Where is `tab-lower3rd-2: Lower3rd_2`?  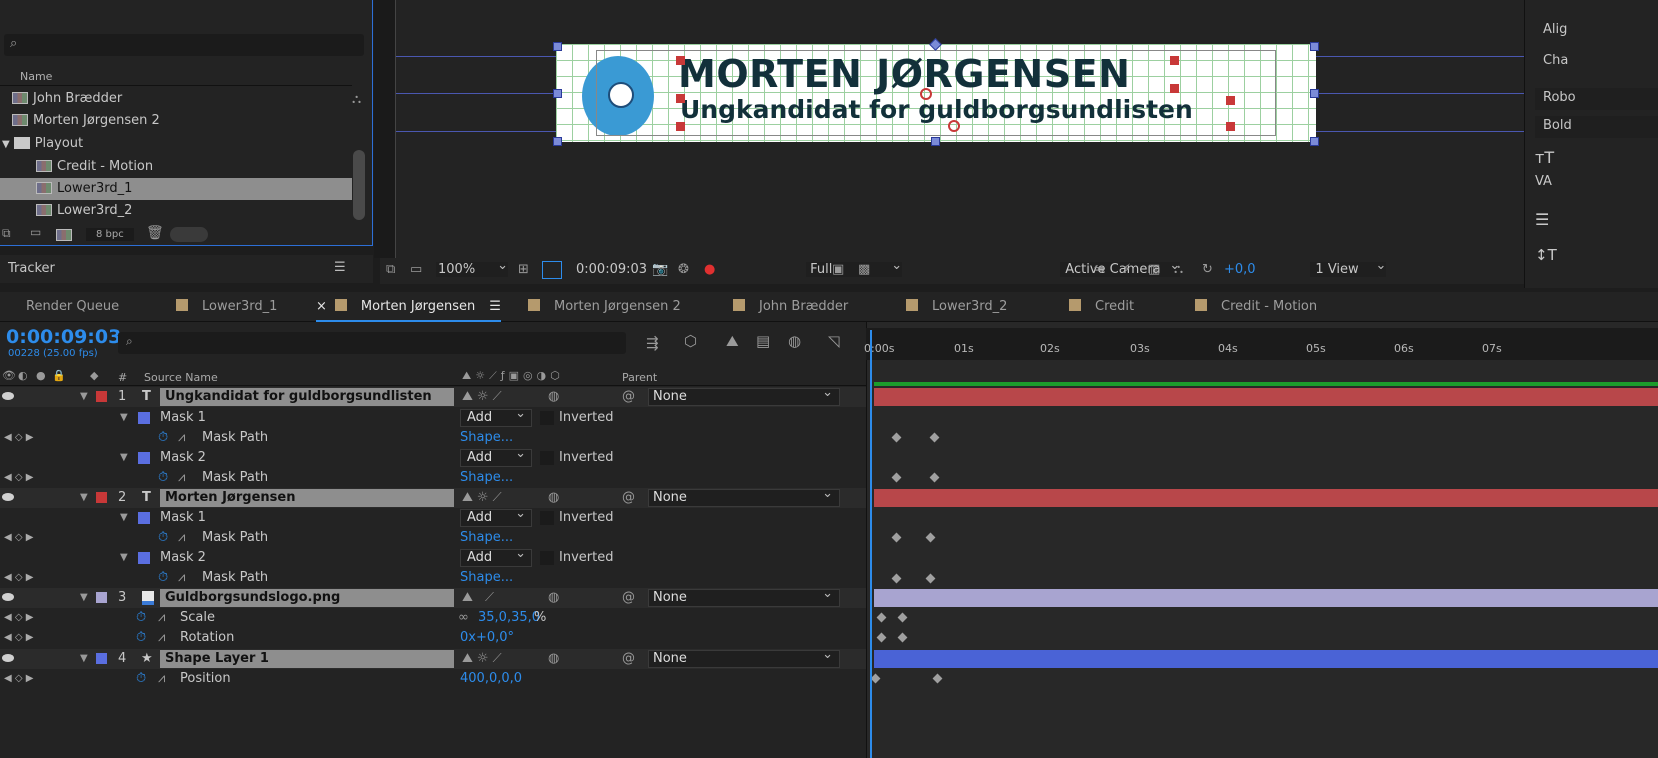 tab-lower3rd-2: Lower3rd_2 is located at coordinates (956, 306).